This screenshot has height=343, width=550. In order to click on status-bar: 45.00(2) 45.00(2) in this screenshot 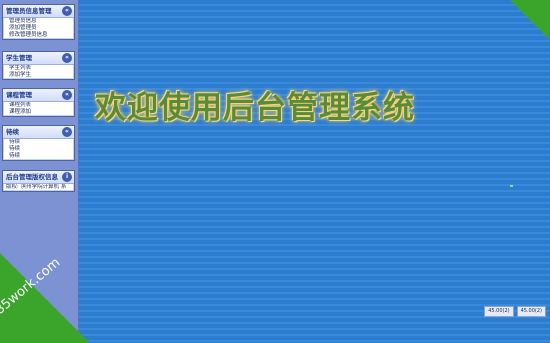, I will do `click(515, 311)`.